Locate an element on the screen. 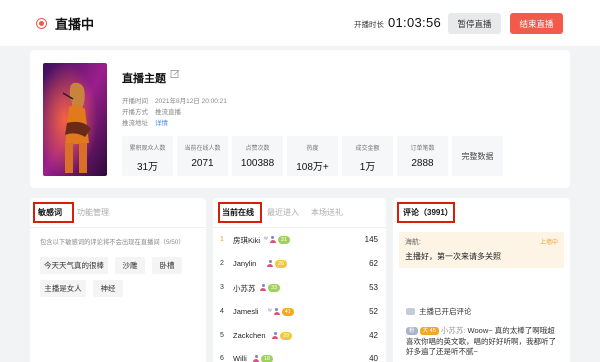  edit-icon is located at coordinates (175, 74).